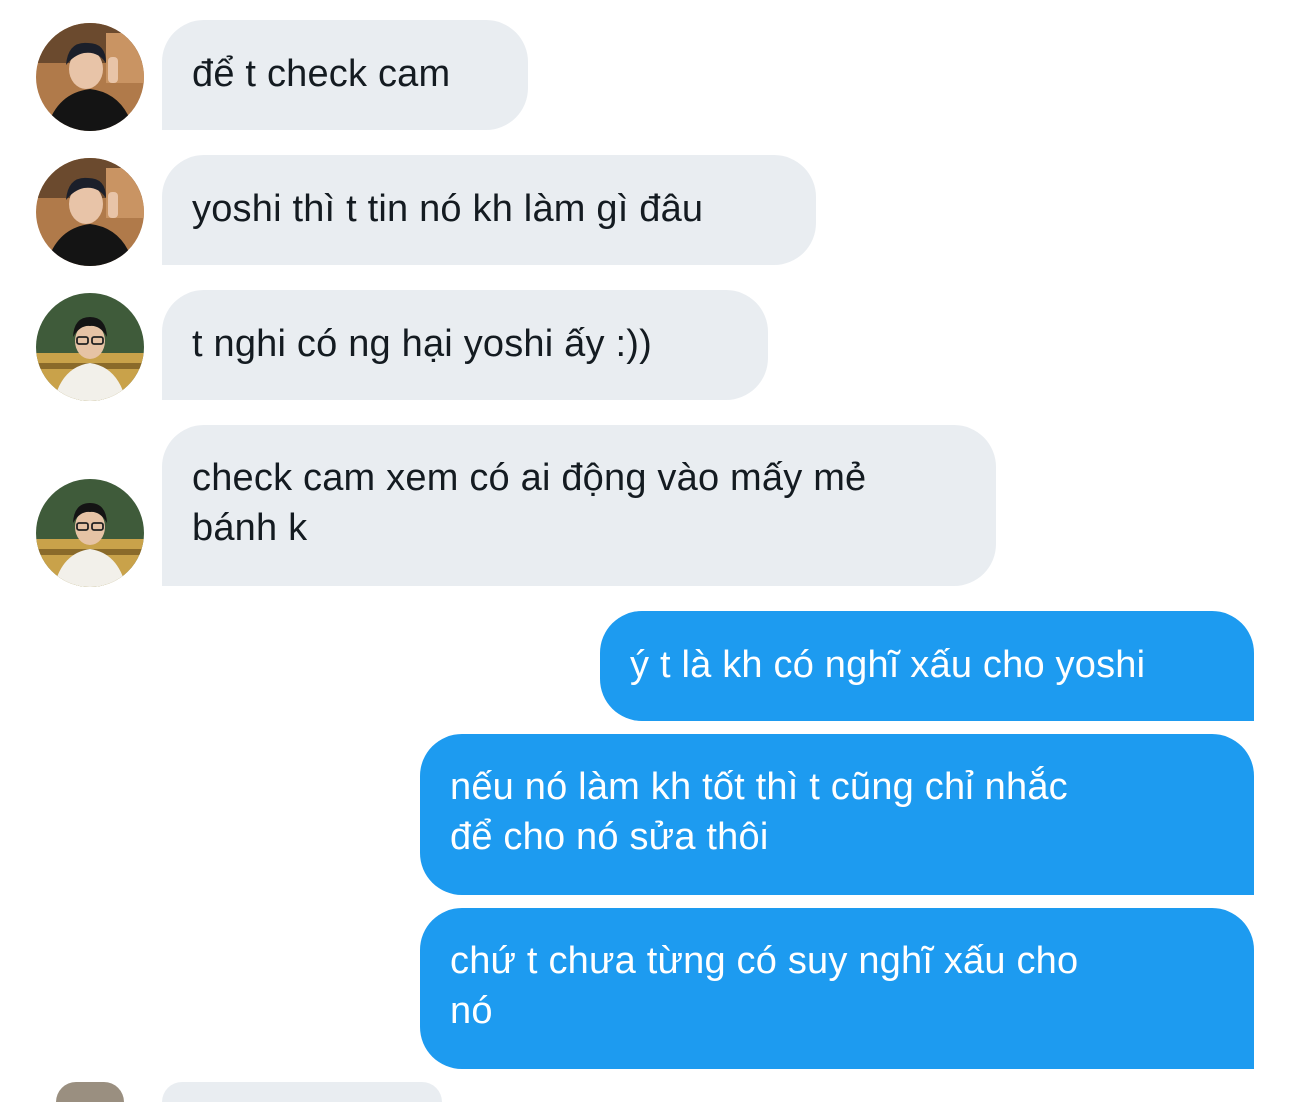  I want to click on message-bubble-incoming-partial, so click(302, 1092).